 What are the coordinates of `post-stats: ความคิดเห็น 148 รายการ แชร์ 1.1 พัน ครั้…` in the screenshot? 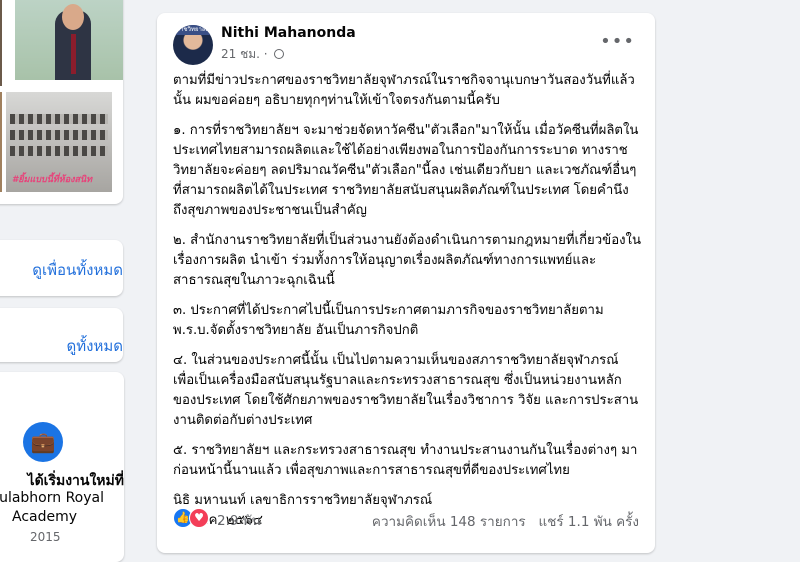 It's located at (505, 521).